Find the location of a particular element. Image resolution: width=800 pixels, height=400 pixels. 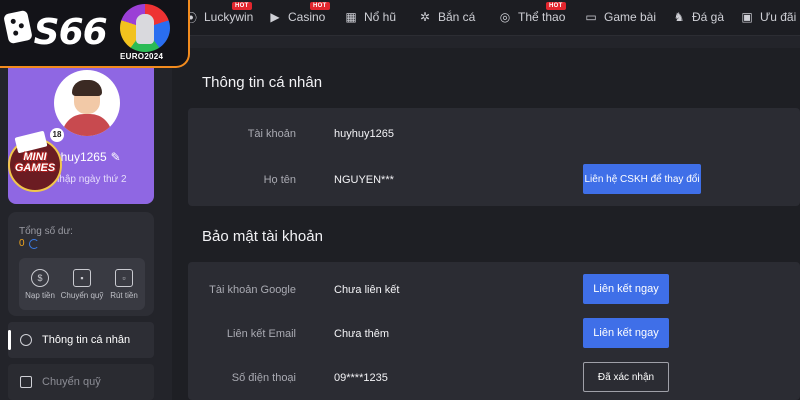

transfer-label: Chuyển quỹ is located at coordinates (82, 295).